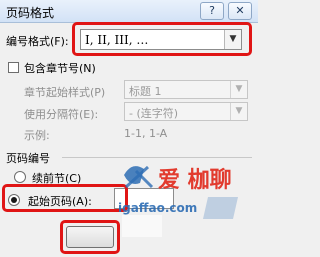 This screenshot has width=320, height=257. I want to click on include-chapter-checkbox, so click(13, 67).